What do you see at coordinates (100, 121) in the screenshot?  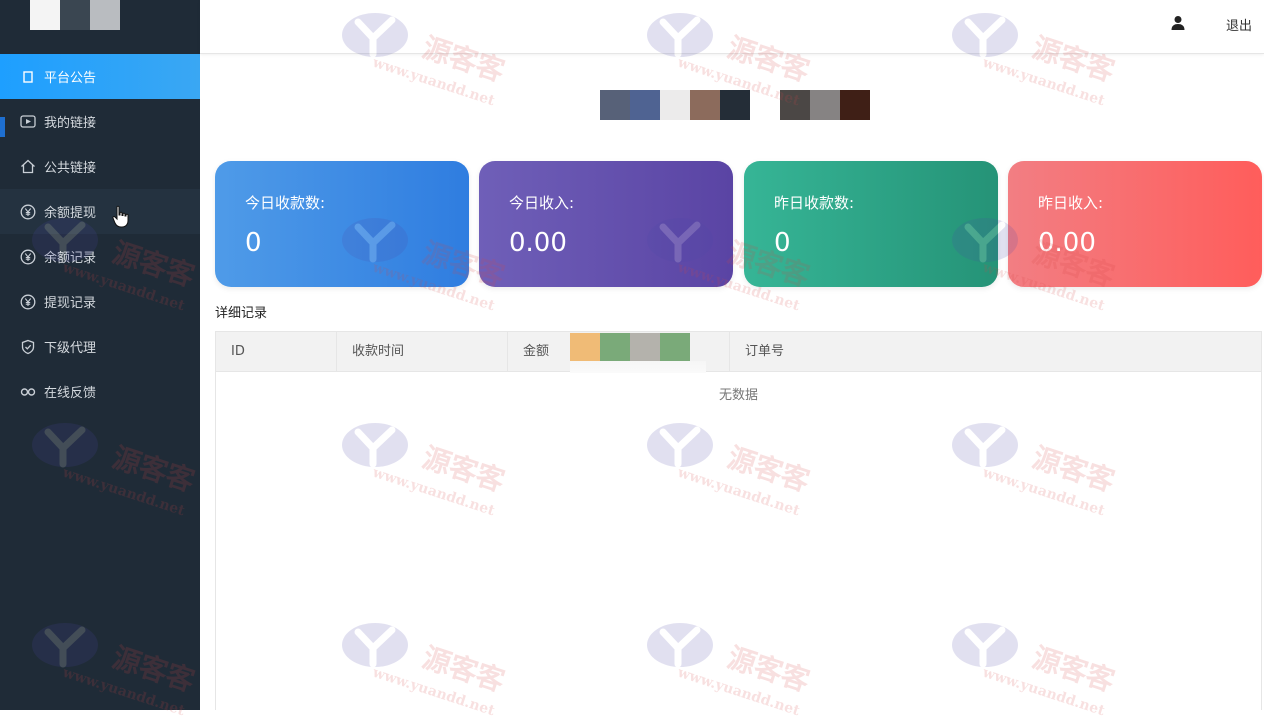 I see `sidebar-item-my-links: 我的链接` at bounding box center [100, 121].